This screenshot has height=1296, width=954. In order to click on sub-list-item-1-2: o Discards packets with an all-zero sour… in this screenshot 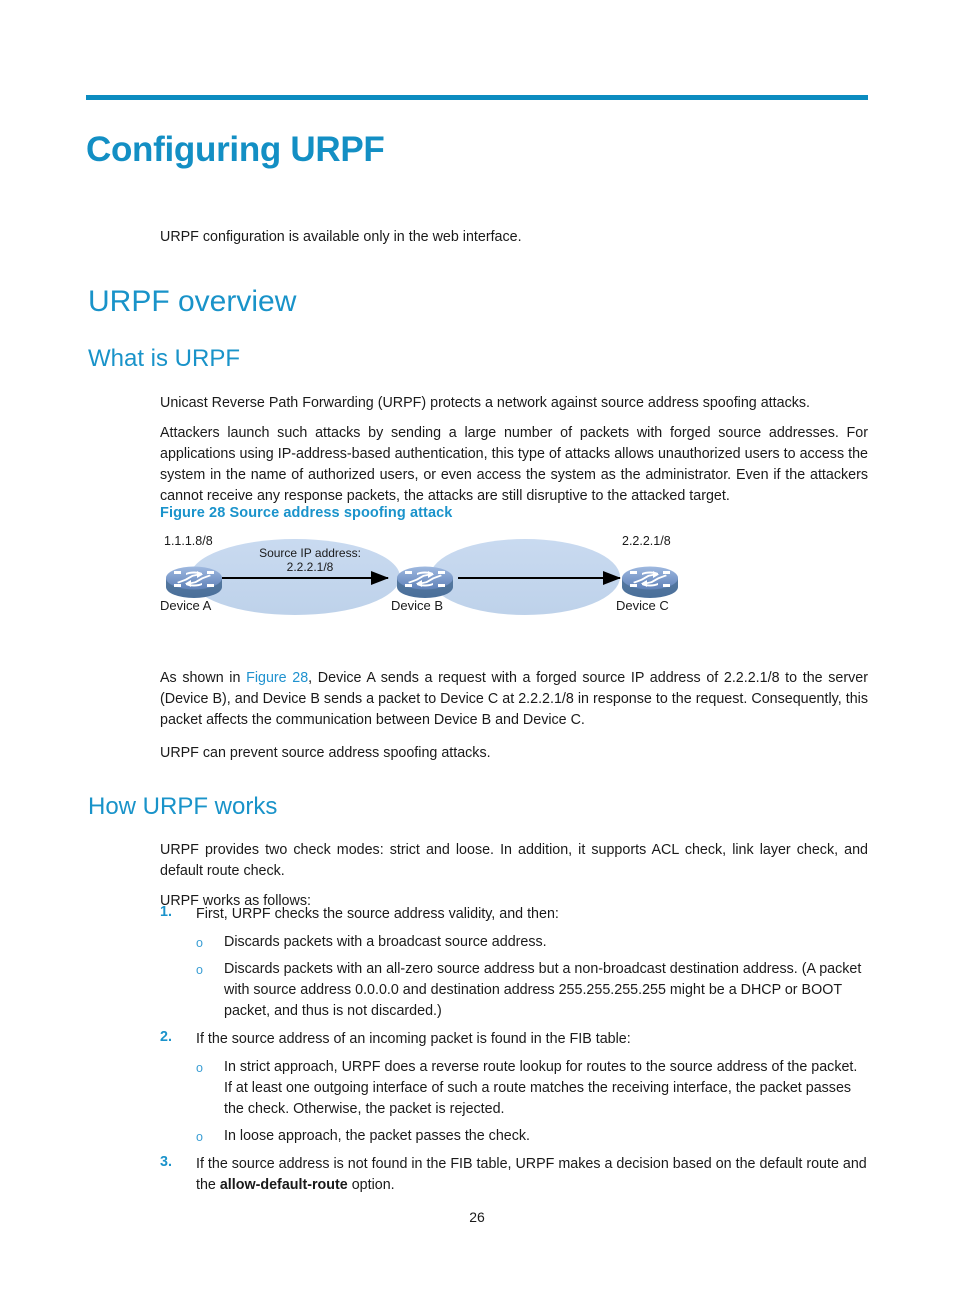, I will do `click(532, 990)`.